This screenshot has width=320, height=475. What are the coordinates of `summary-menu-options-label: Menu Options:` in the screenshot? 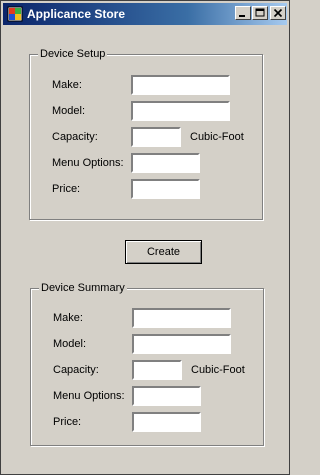 It's located at (89, 396).